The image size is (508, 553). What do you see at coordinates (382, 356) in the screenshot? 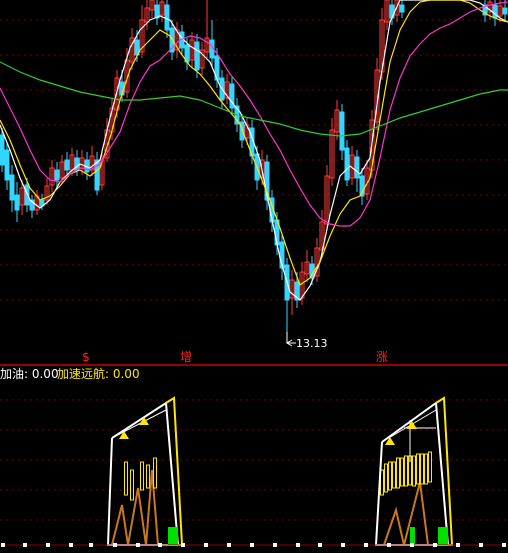
I see `signal-marker-2: 涨` at bounding box center [382, 356].